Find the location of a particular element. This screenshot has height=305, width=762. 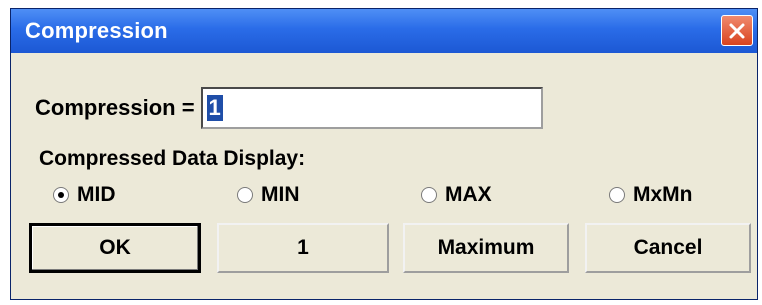

radio-mid-indicator is located at coordinates (61, 195).